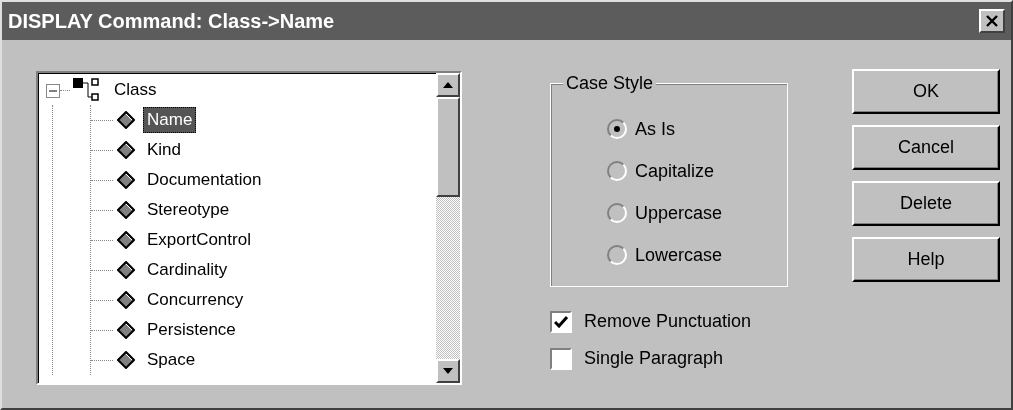  What do you see at coordinates (675, 171) in the screenshot?
I see `option-label: Capitalize` at bounding box center [675, 171].